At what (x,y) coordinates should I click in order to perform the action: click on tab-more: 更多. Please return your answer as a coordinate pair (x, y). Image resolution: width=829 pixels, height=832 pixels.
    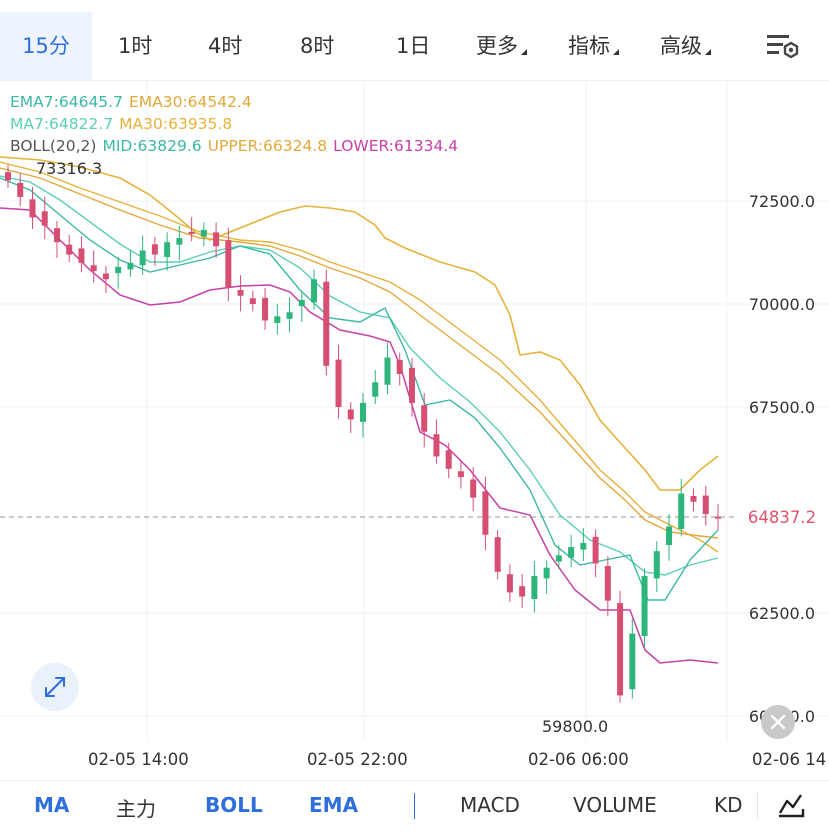
    Looking at the image, I should click on (501, 46).